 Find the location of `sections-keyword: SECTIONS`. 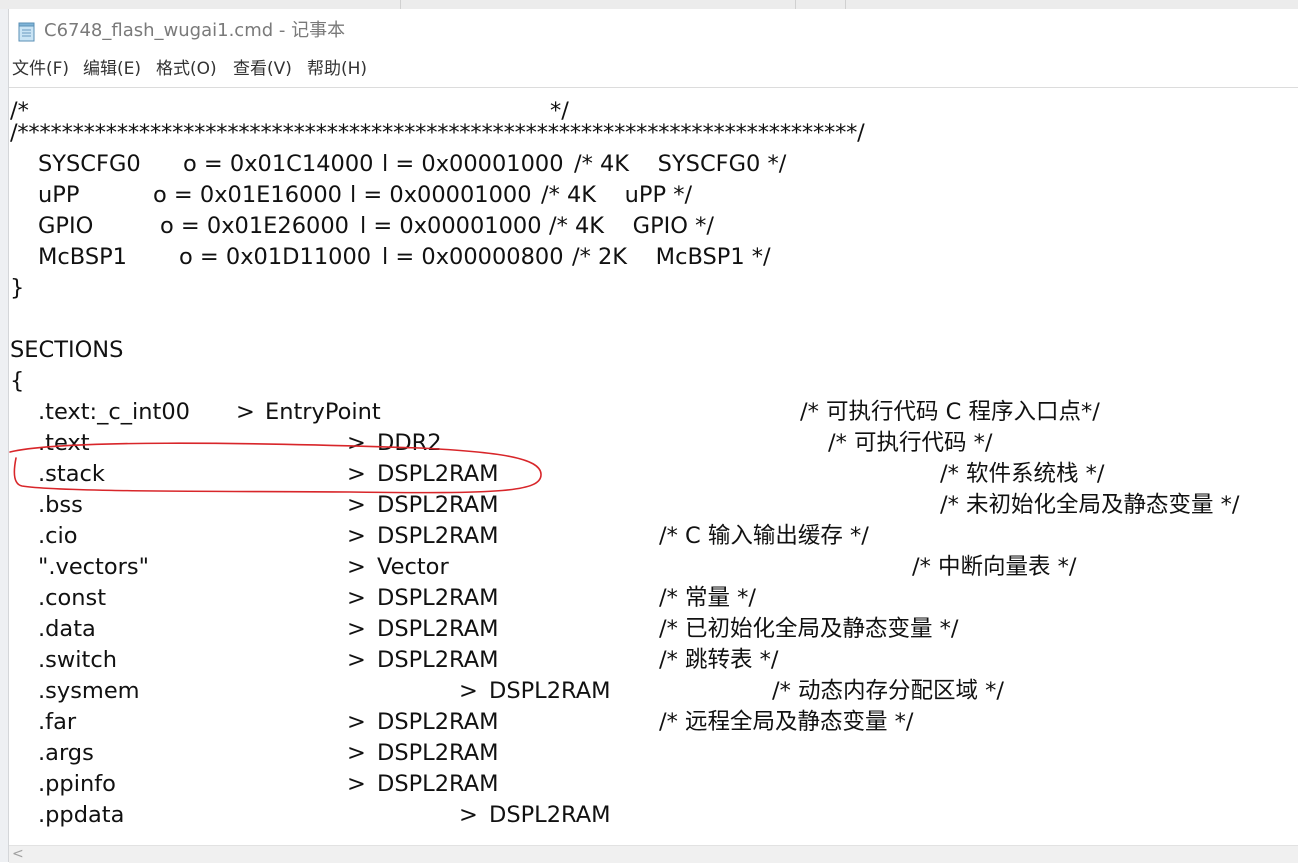

sections-keyword: SECTIONS is located at coordinates (67, 350).